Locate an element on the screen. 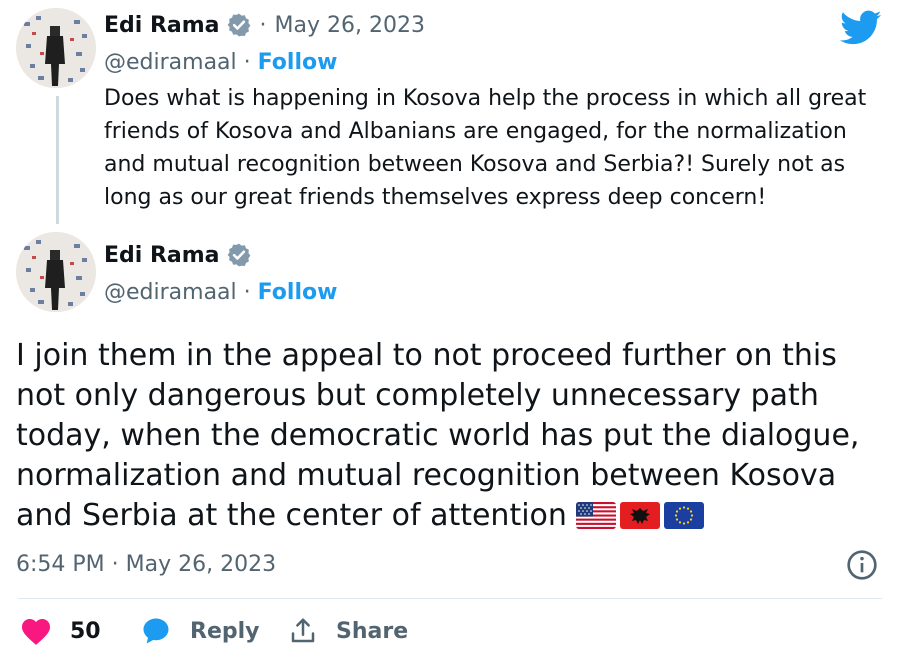 Image resolution: width=900 pixels, height=662 pixels. tweet-timestamp: 6:54 PM · May 26, 2023 is located at coordinates (146, 564).